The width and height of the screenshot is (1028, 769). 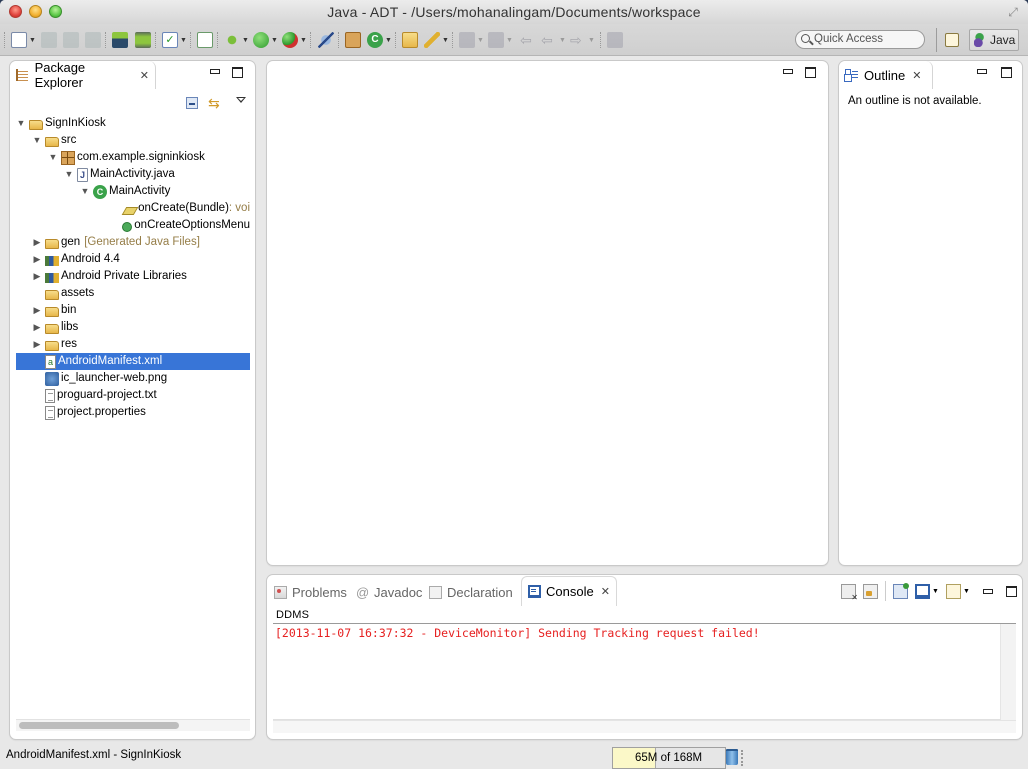 I want to click on tab-console: Console ✕, so click(x=569, y=591).